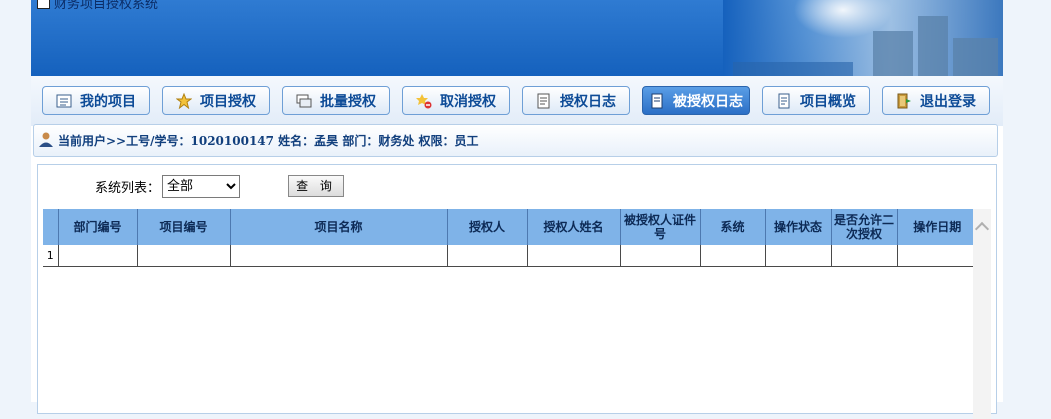 The height and width of the screenshot is (419, 1051). Describe the element at coordinates (348, 101) in the screenshot. I see `nav-label: 批量授权` at that location.